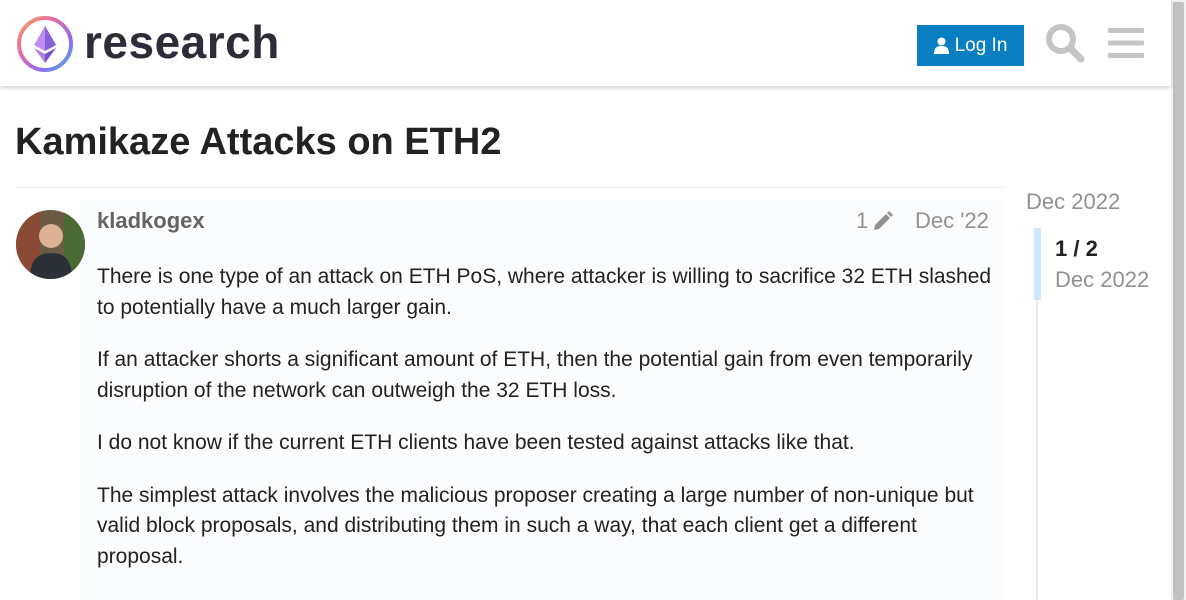 The width and height of the screenshot is (1186, 600). What do you see at coordinates (45, 44) in the screenshot?
I see `ethereum-logo` at bounding box center [45, 44].